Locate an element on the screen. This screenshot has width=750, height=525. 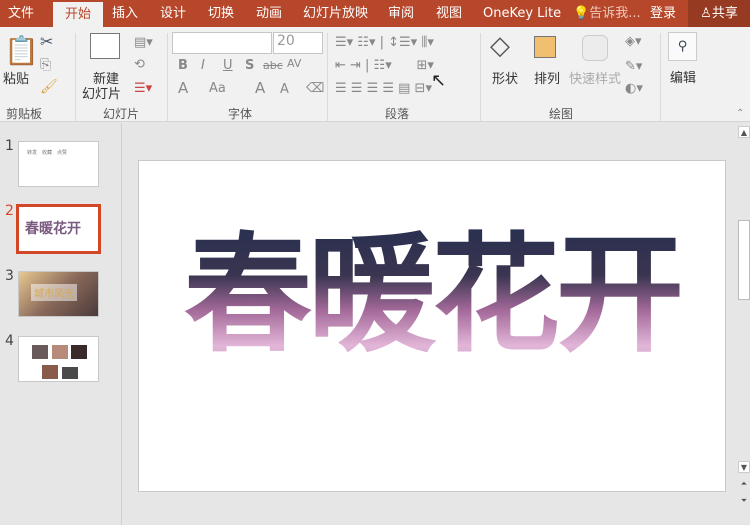
login-button: 登录 is located at coordinates (663, 13).